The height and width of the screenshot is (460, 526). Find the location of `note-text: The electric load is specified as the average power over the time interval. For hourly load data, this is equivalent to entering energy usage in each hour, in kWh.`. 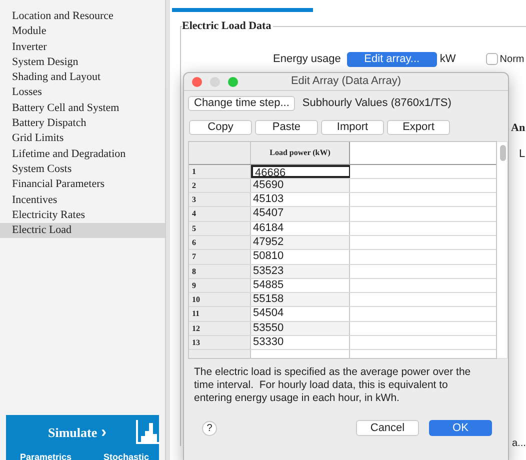

note-text: The electric load is specified as the average power over the time interval. For hourly load data, this is equivalent to entering energy usage in each hour, in kWh. is located at coordinates (333, 386).